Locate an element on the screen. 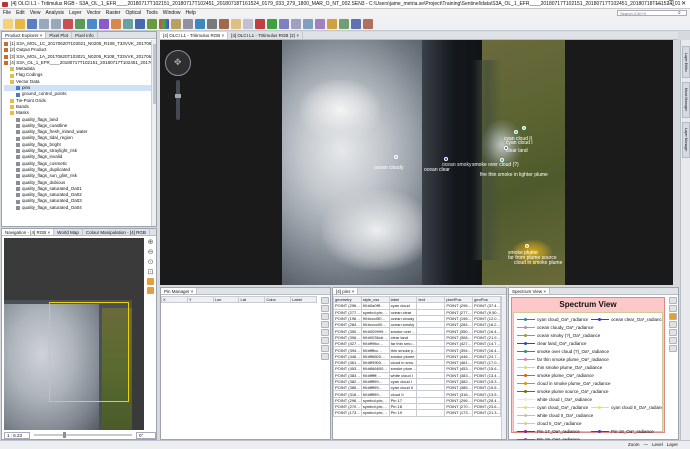 This screenshot has height=449, width=690. sync-cursor-nav-icon is located at coordinates (150, 290).